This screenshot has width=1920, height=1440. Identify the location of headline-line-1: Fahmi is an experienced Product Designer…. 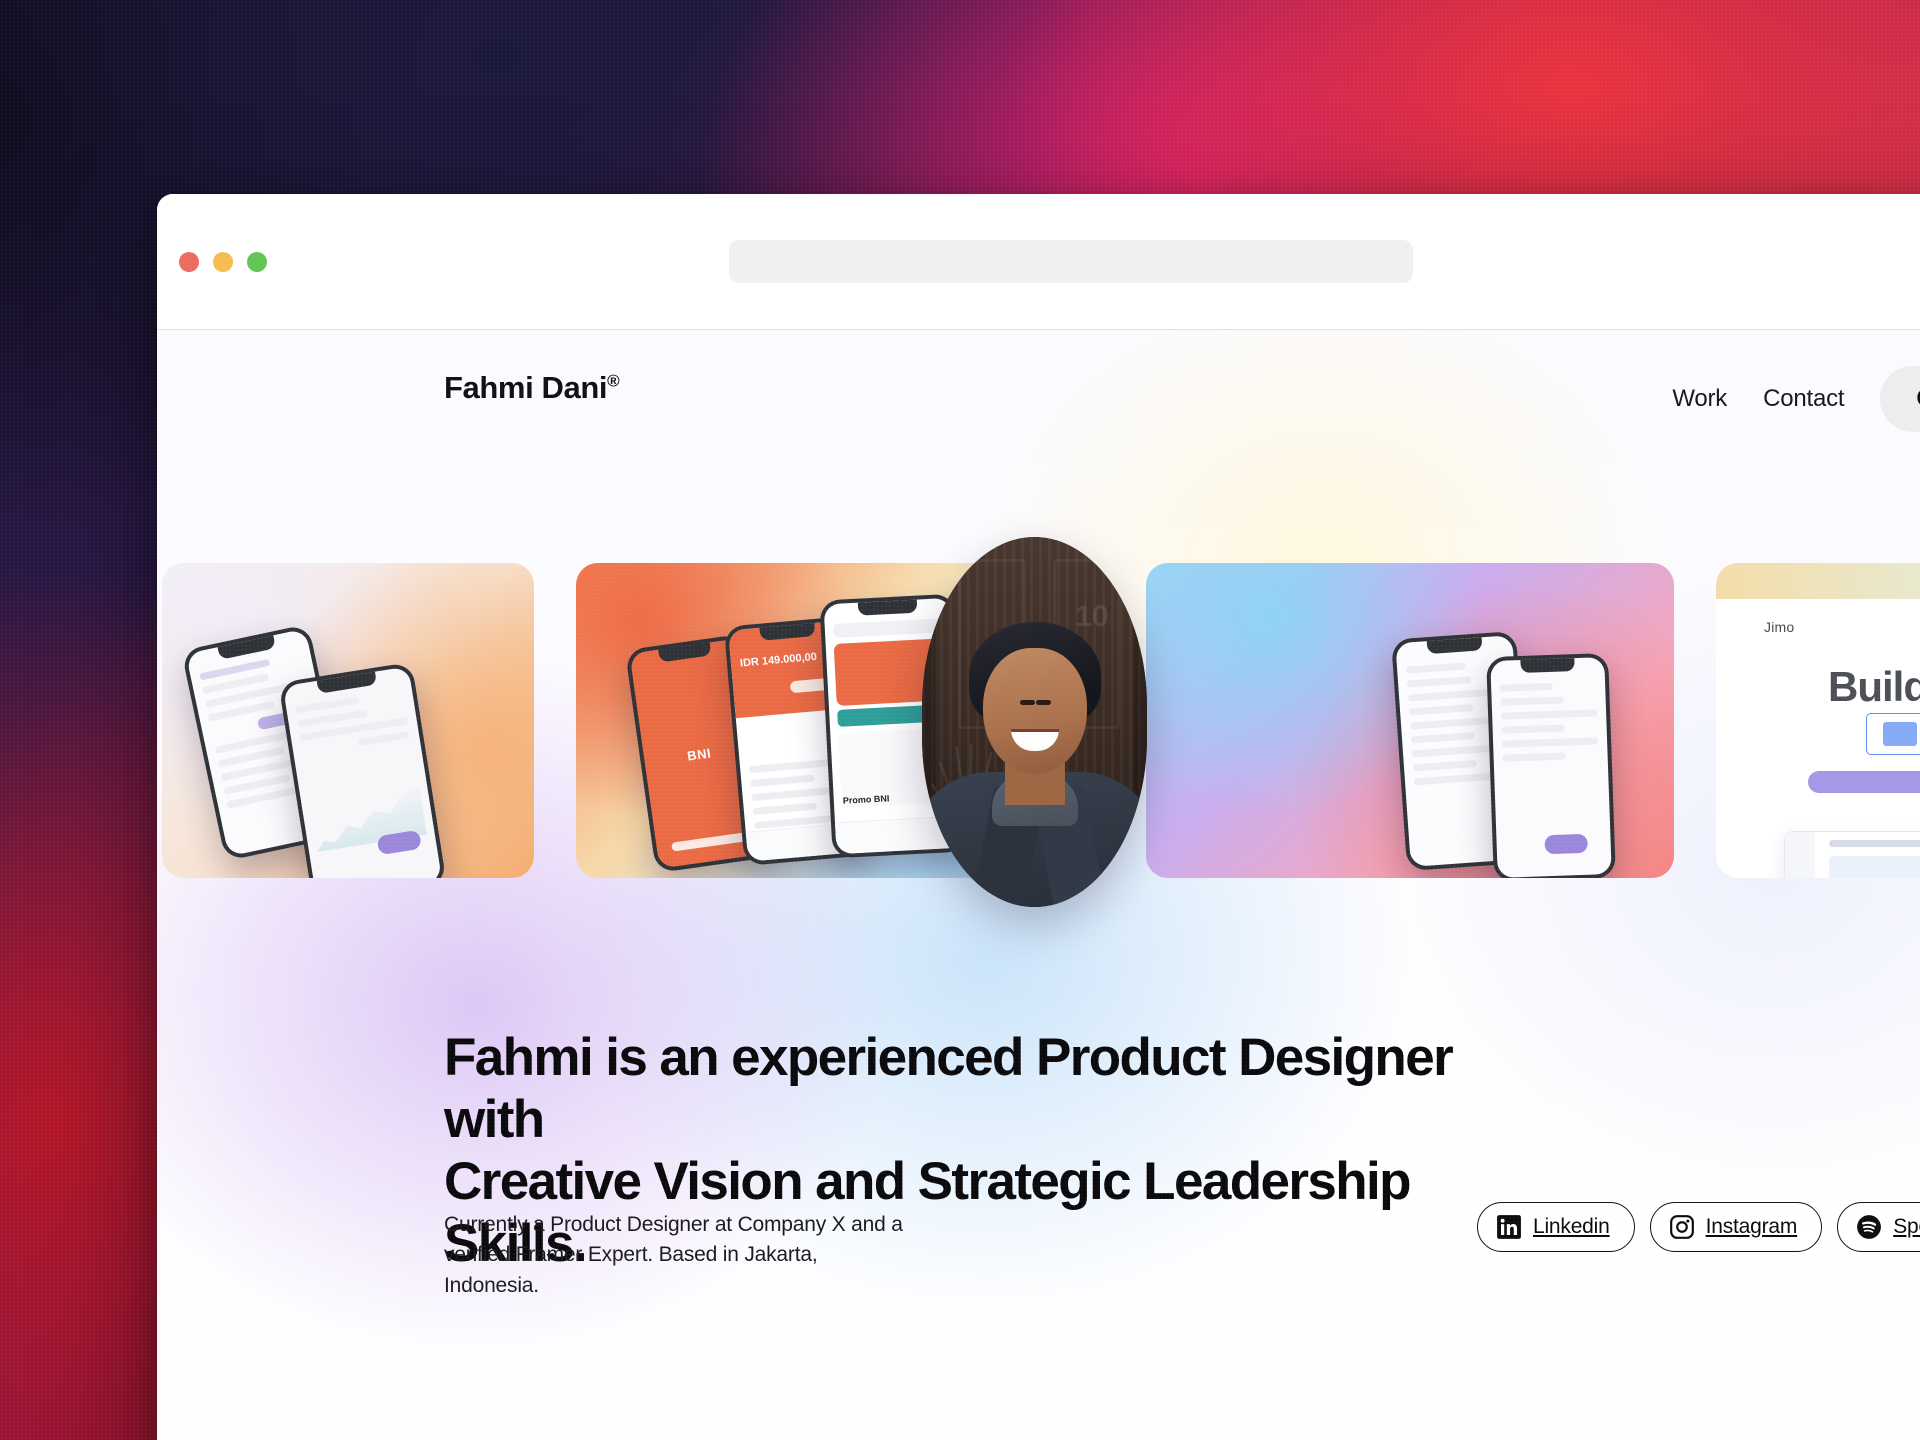
(949, 1088).